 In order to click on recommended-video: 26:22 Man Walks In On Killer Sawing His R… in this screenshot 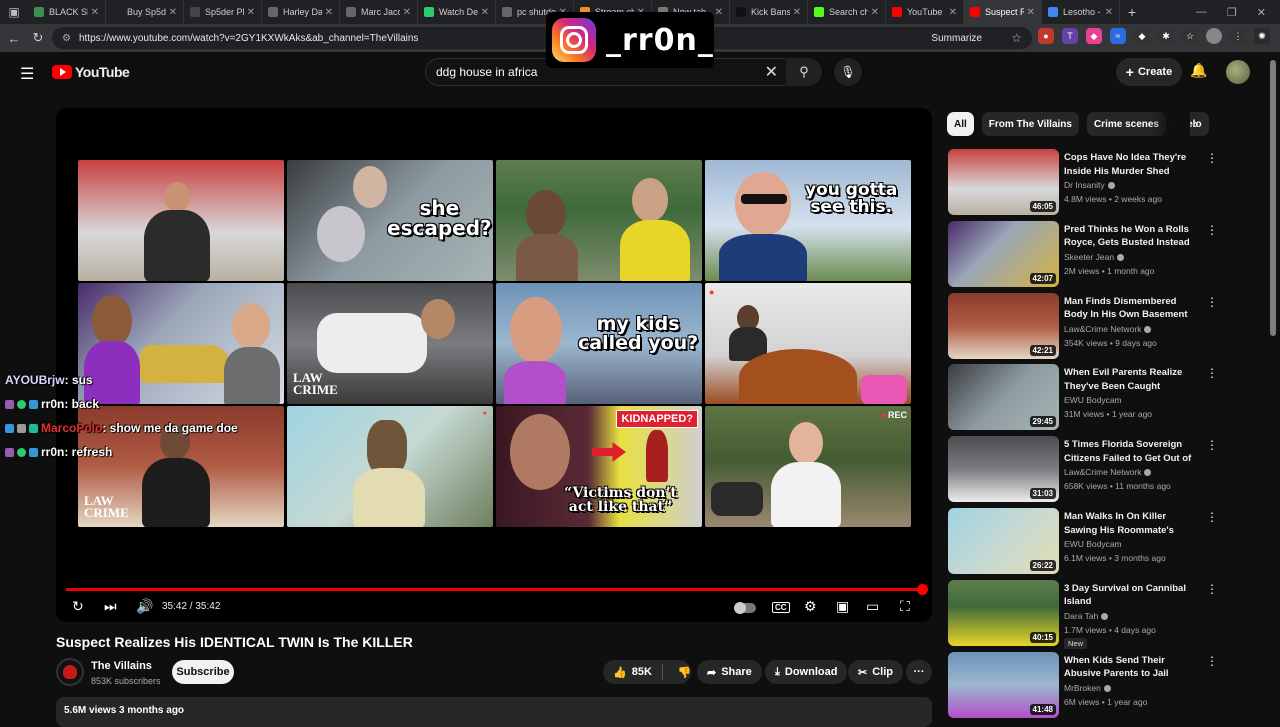, I will do `click(1108, 542)`.